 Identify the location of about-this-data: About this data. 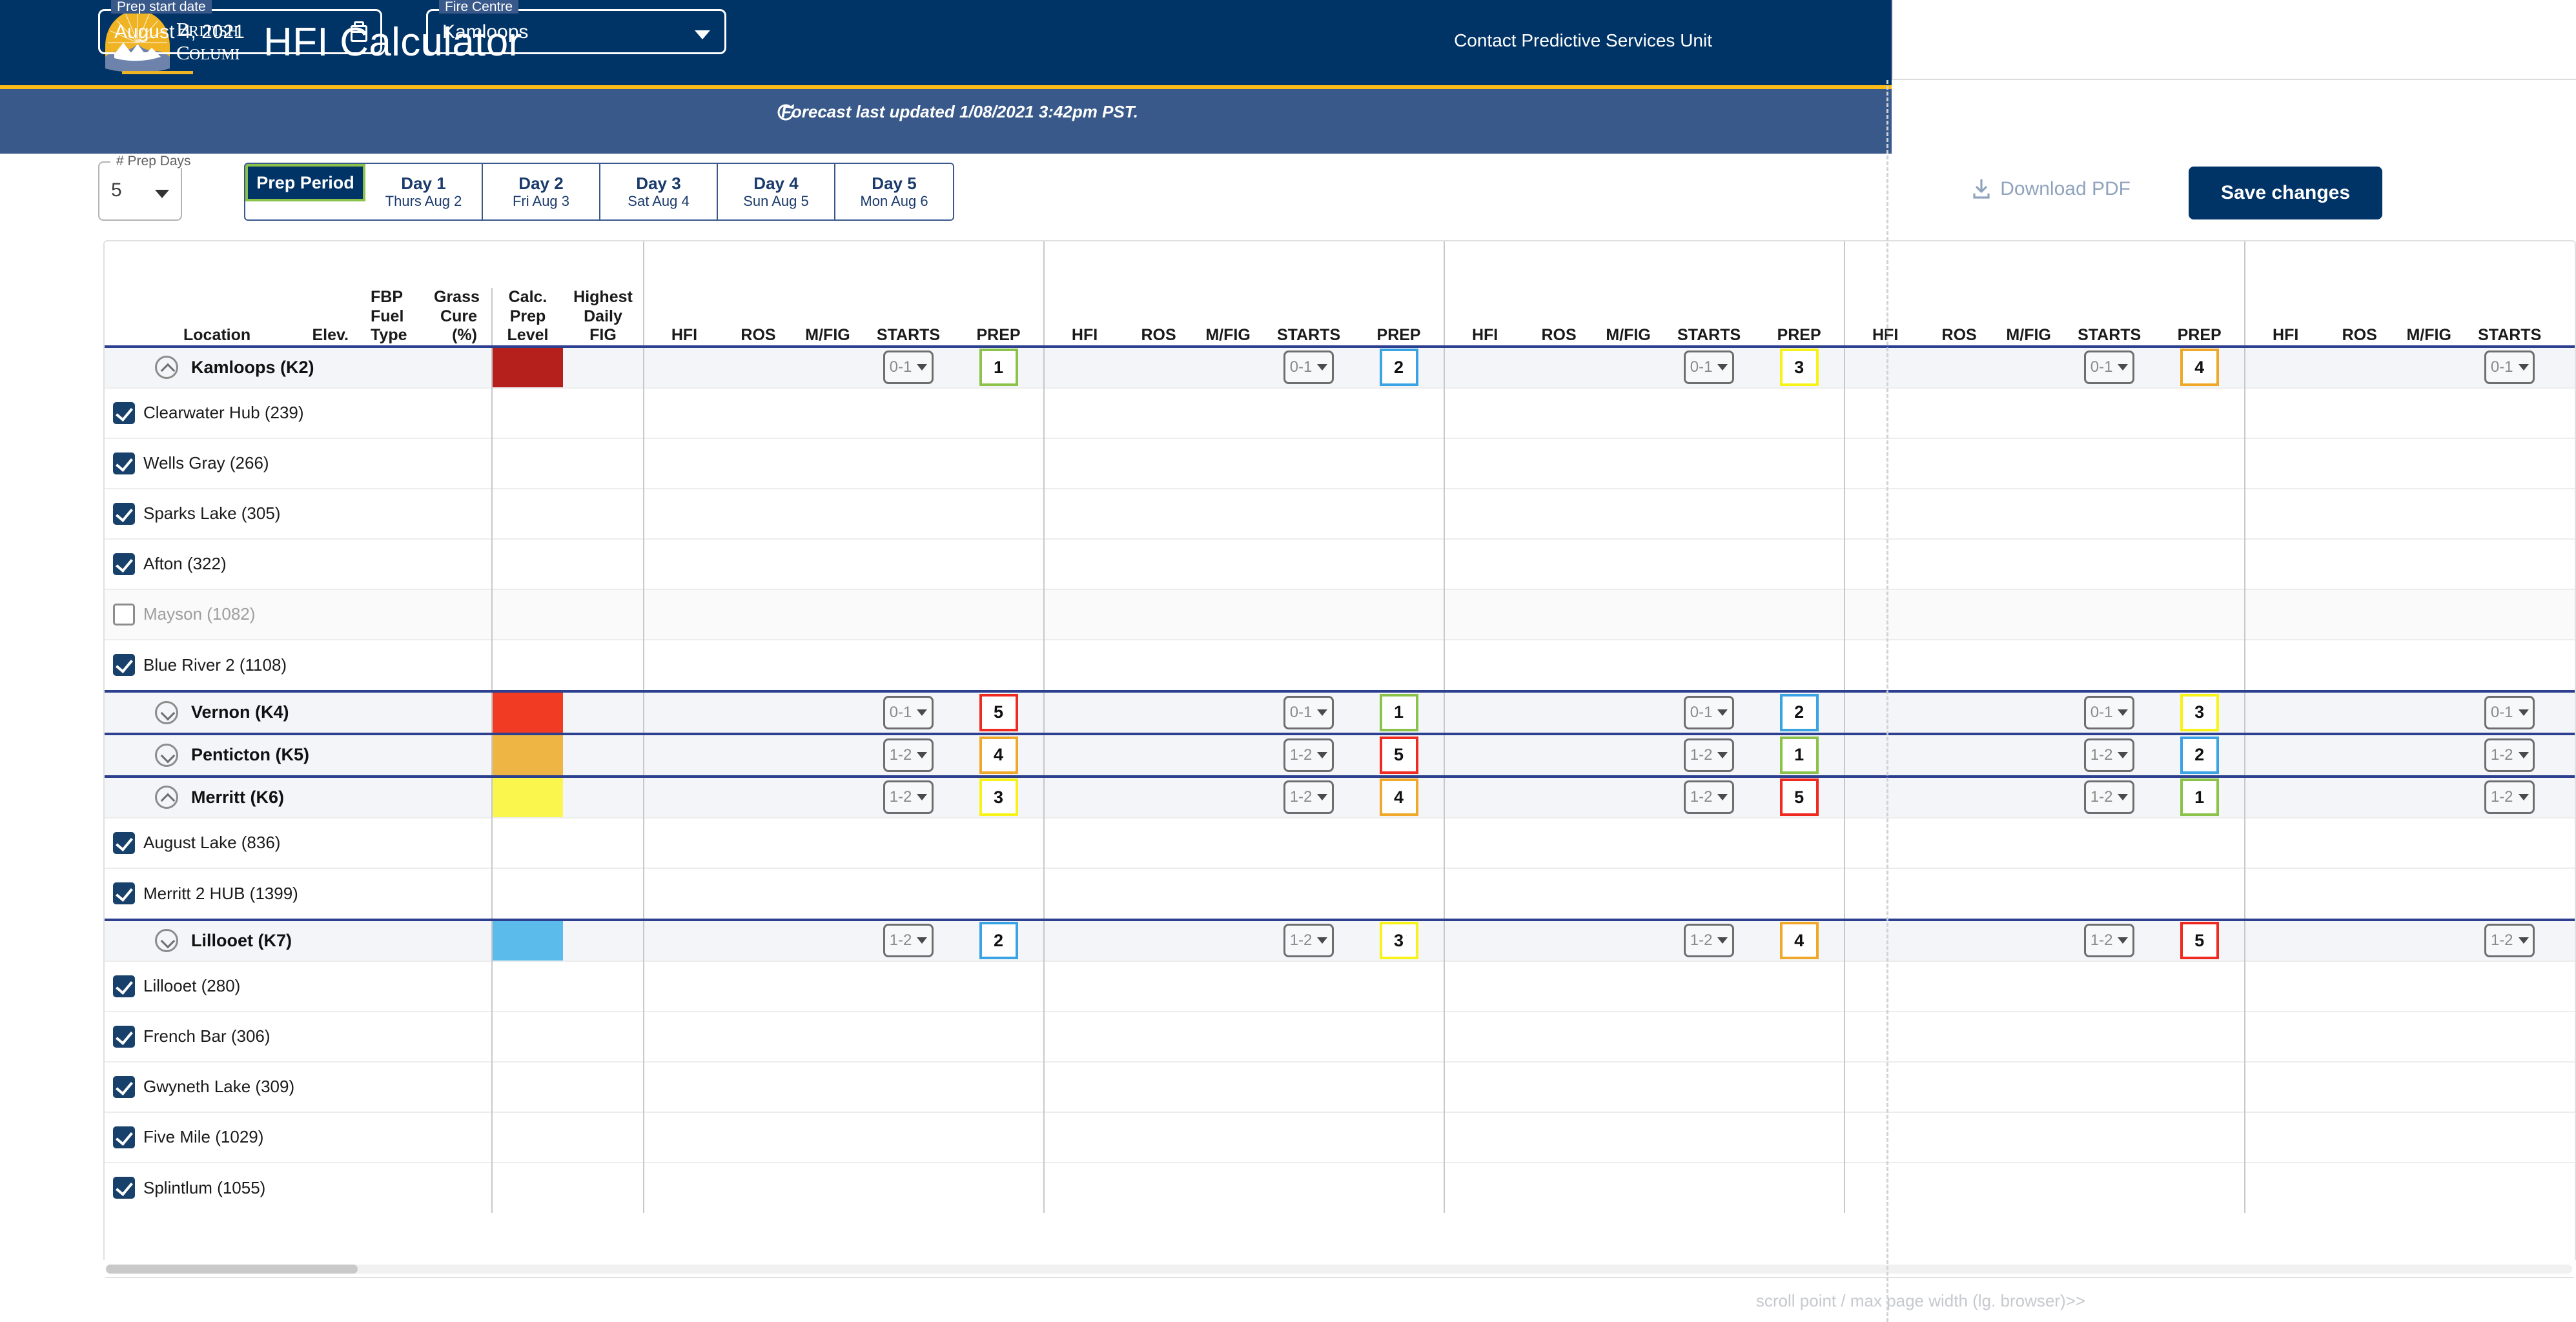
(2273, 114).